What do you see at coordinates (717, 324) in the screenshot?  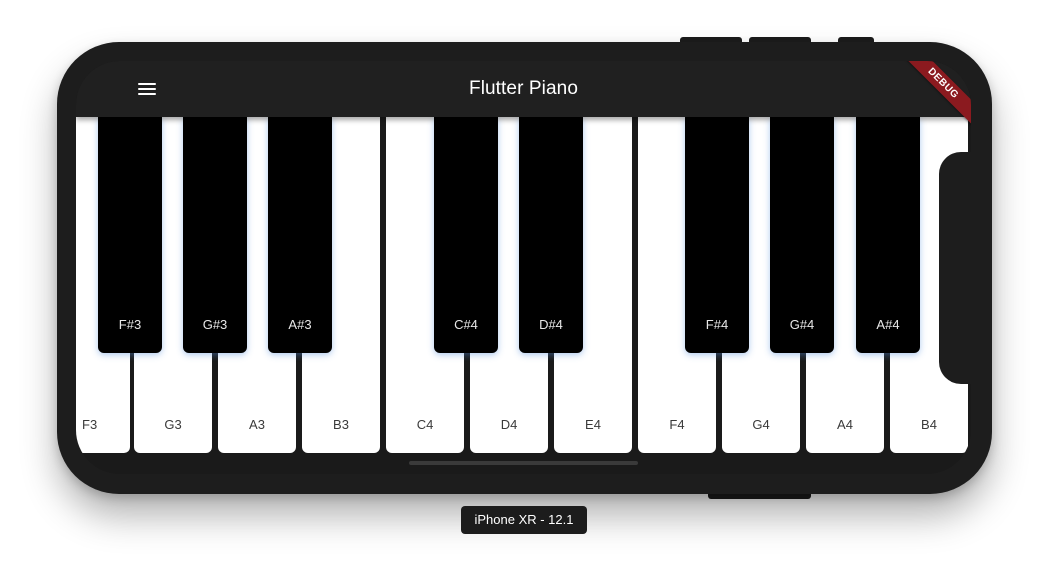 I see `black-key-label: F#4` at bounding box center [717, 324].